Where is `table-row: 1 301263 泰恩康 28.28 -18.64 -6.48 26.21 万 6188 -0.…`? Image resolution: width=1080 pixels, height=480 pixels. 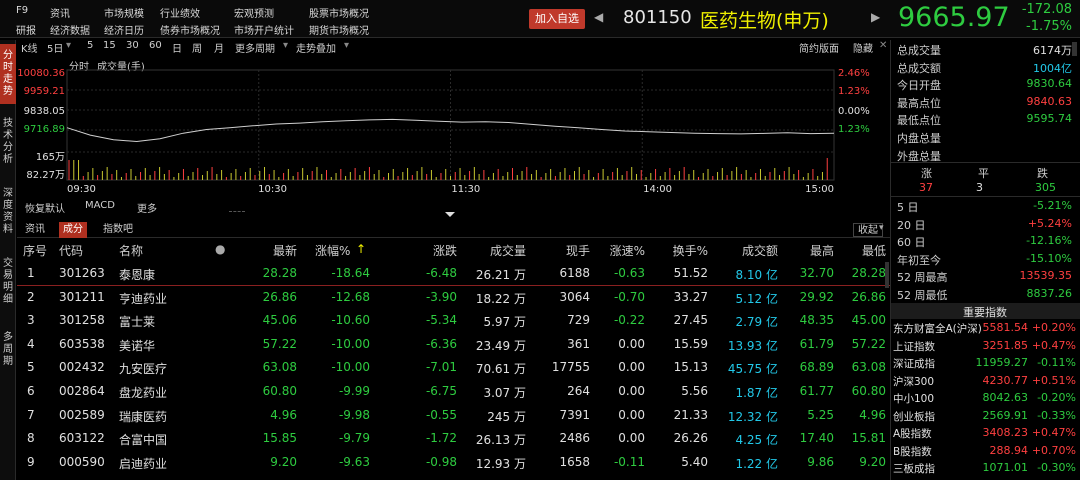 table-row: 1 301263 泰恩康 28.28 -18.64 -6.48 26.21 万 6188 -0.… is located at coordinates (453, 274).